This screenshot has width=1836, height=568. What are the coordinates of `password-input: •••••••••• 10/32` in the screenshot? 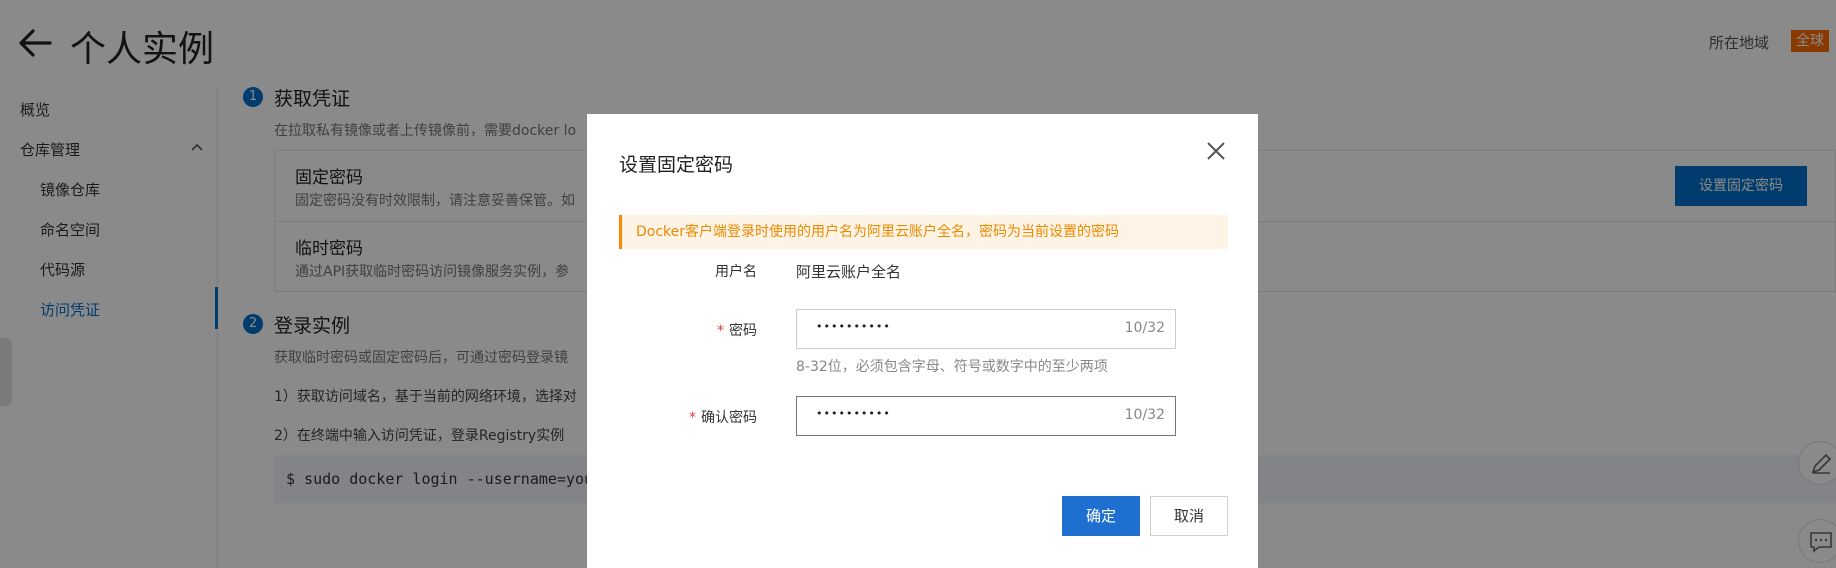 It's located at (986, 329).